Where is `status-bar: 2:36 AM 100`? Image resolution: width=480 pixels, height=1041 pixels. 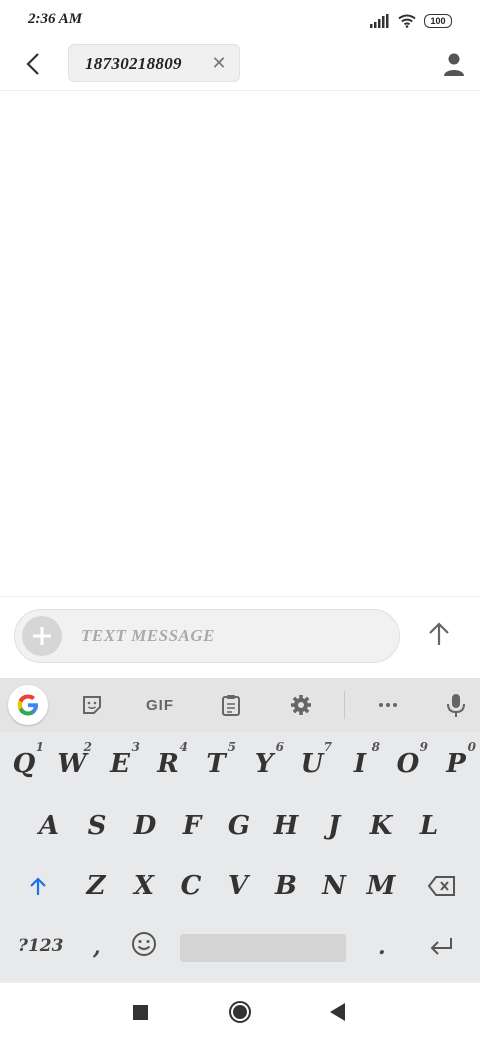 status-bar: 2:36 AM 100 is located at coordinates (240, 21).